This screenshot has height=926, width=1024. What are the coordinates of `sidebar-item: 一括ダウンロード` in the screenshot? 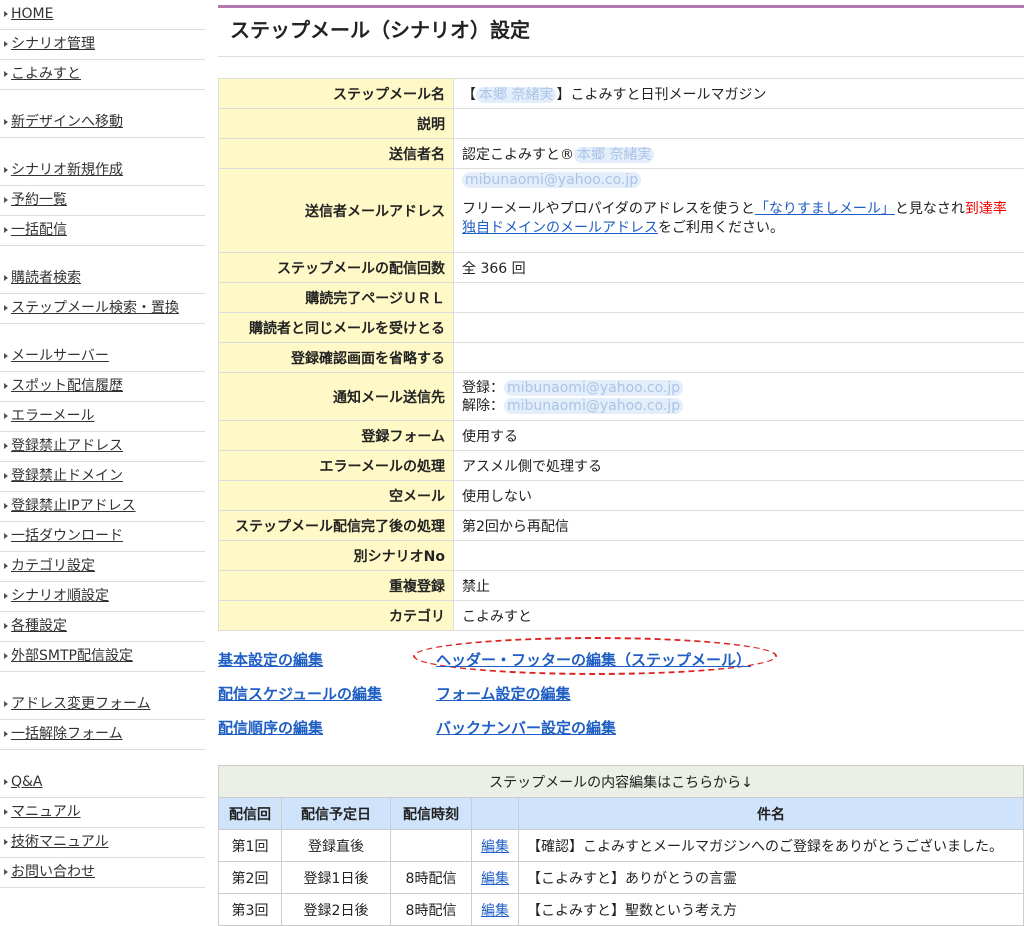 It's located at (102, 537).